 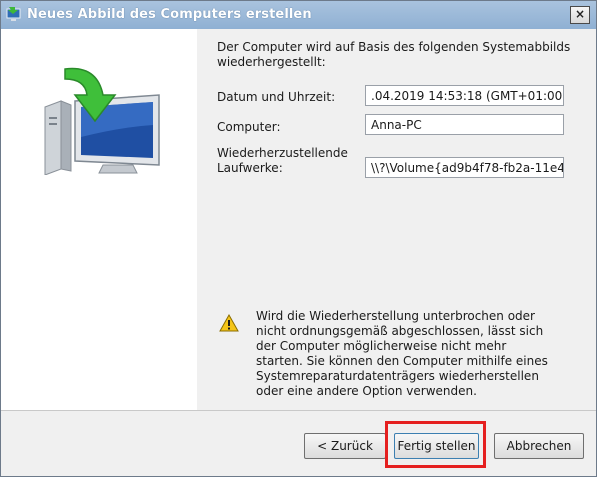 What do you see at coordinates (102, 121) in the screenshot?
I see `computer-restore-icon` at bounding box center [102, 121].